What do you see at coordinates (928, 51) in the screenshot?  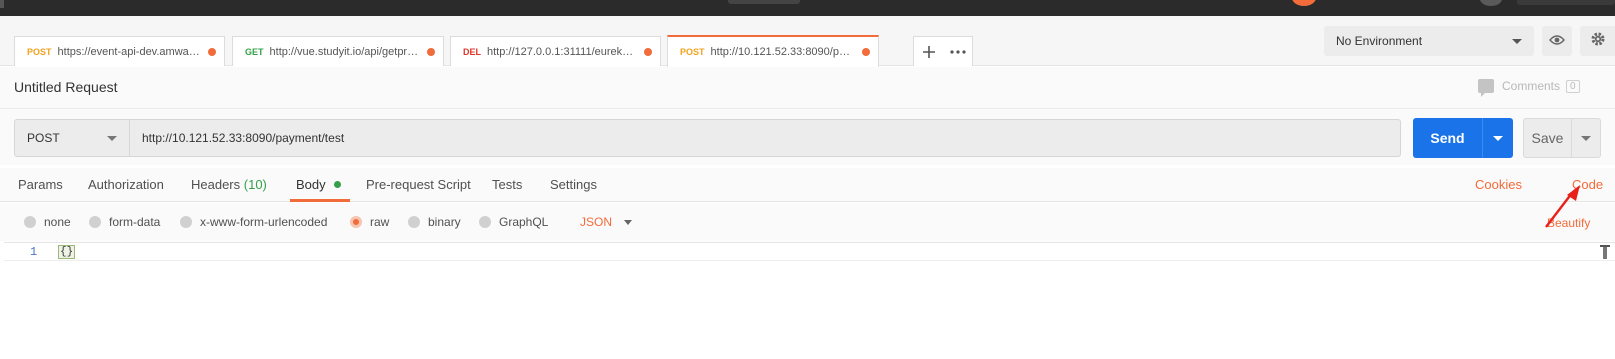 I see `plus-icon` at bounding box center [928, 51].